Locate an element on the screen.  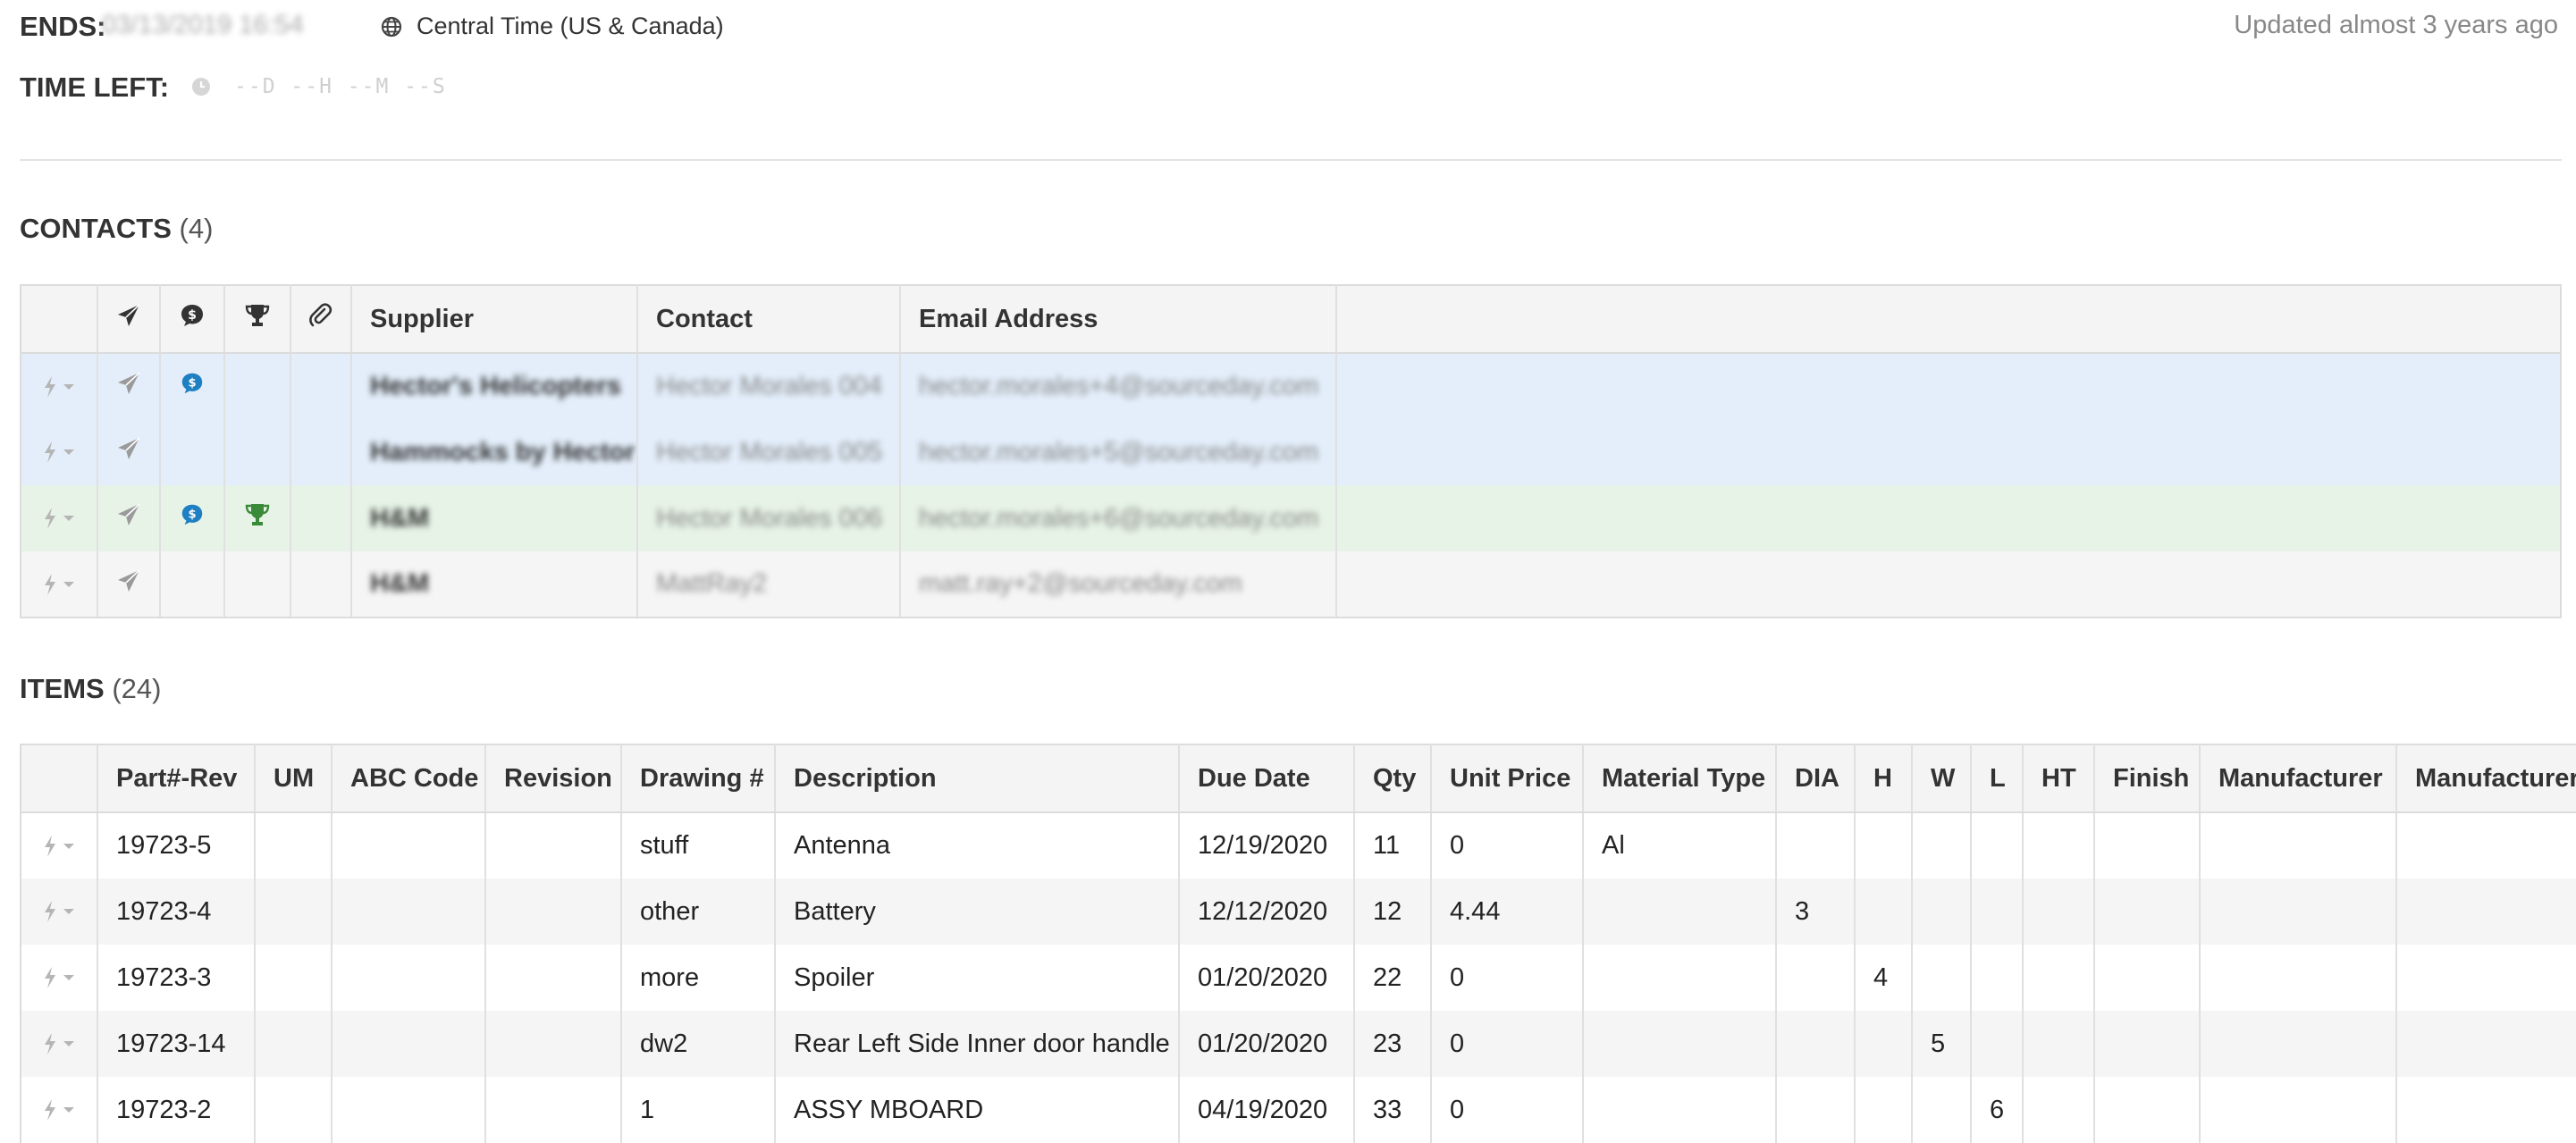
item-cell: 01/20/2020 is located at coordinates (1267, 978).